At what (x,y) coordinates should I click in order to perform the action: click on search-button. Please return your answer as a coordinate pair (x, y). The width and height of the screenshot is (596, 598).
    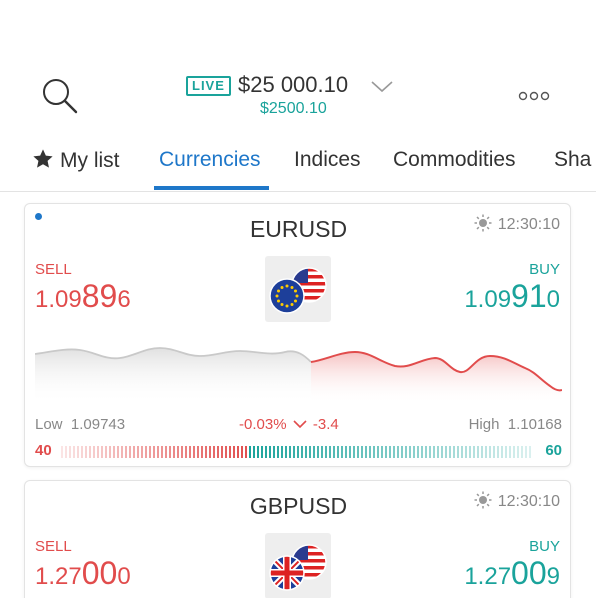
    Looking at the image, I should click on (60, 96).